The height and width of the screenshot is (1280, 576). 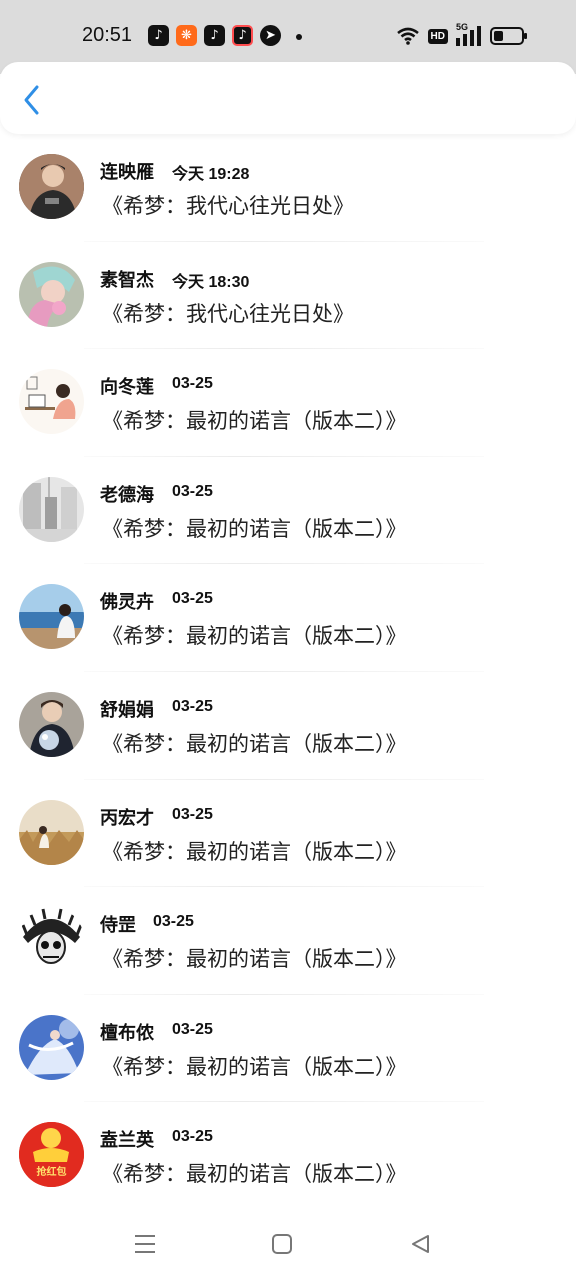 I want to click on sender-name: 舒娟娟, so click(x=127, y=709).